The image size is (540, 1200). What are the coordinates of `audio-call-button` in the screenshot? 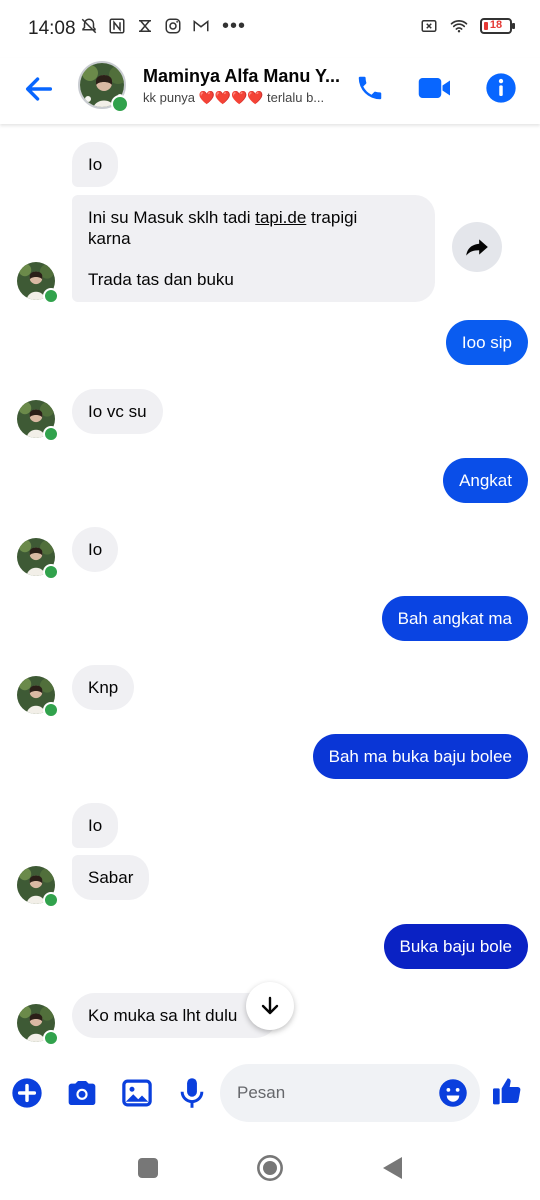 It's located at (370, 88).